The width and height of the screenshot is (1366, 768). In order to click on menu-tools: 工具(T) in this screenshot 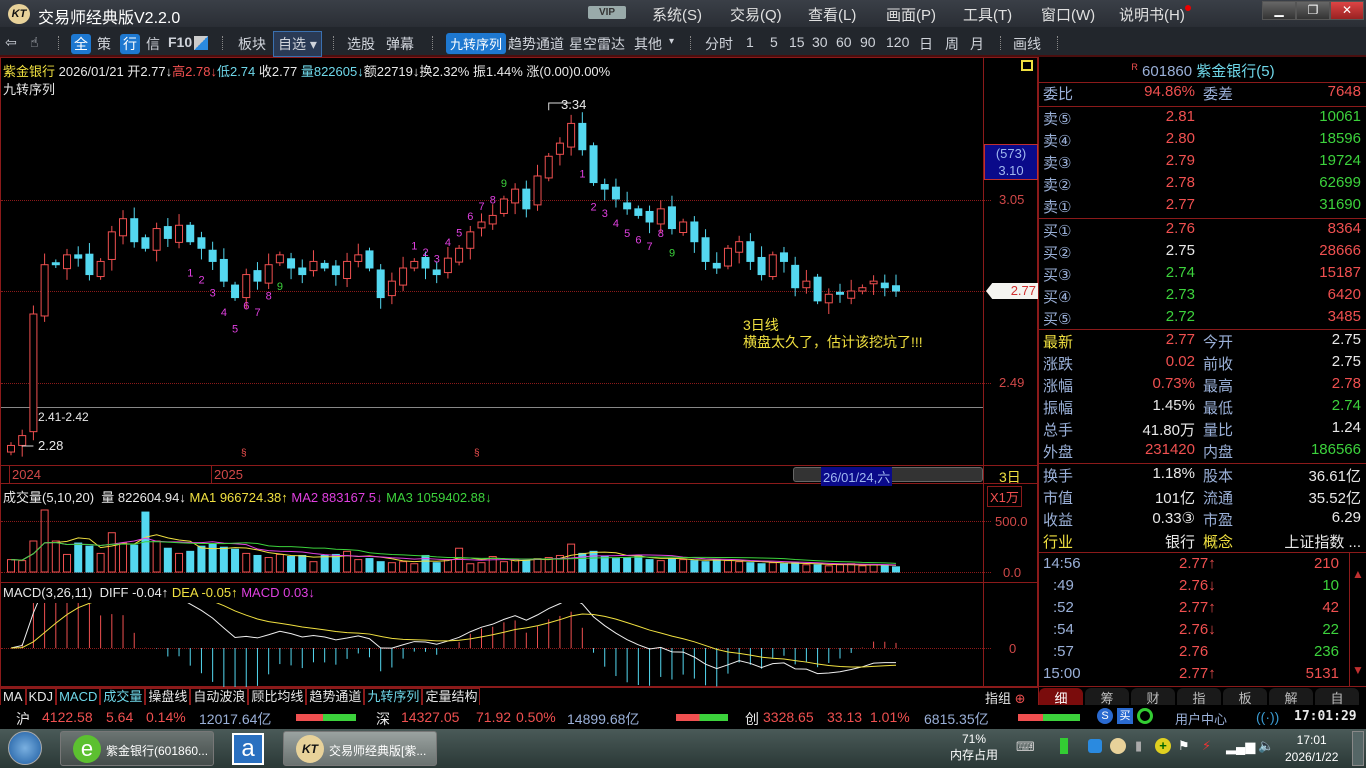, I will do `click(987, 14)`.